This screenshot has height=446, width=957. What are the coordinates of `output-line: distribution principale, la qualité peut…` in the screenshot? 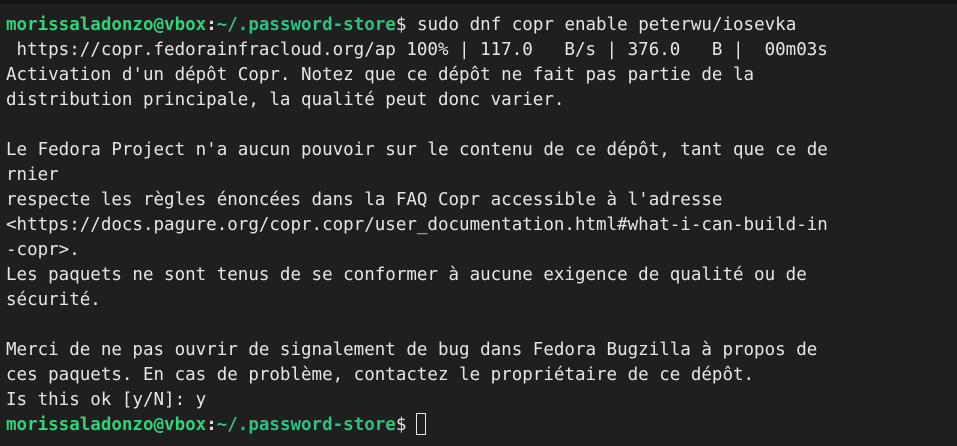 It's located at (285, 100).